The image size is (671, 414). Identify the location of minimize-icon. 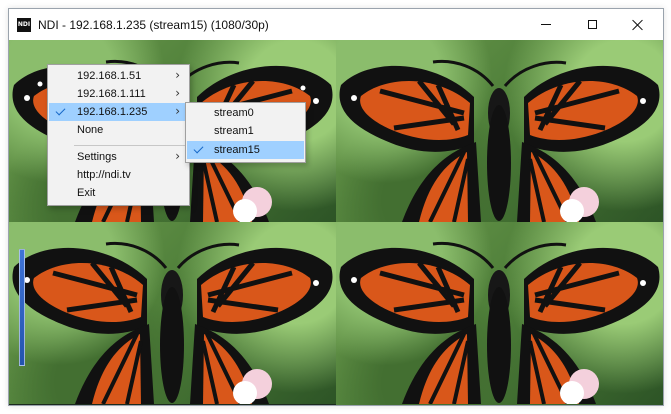
(546, 24).